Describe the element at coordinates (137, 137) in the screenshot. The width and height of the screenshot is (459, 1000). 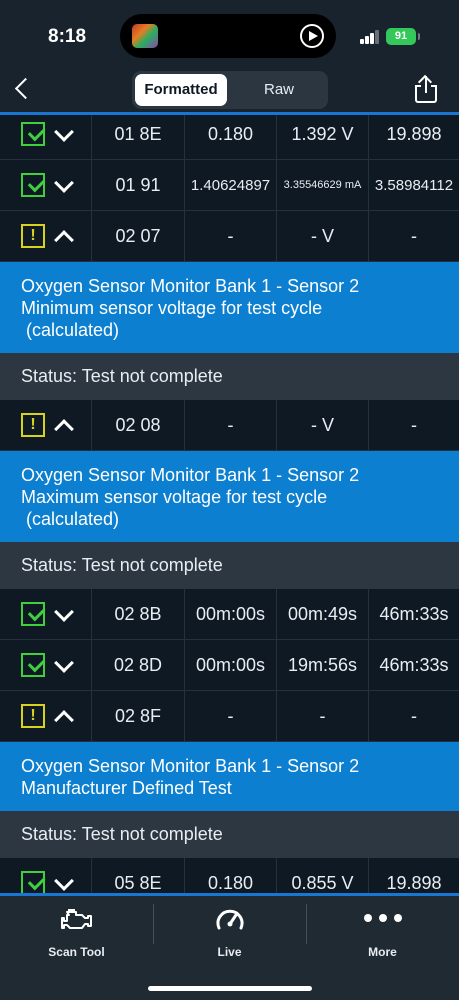
I see `test-id-cell: 01 8E` at that location.